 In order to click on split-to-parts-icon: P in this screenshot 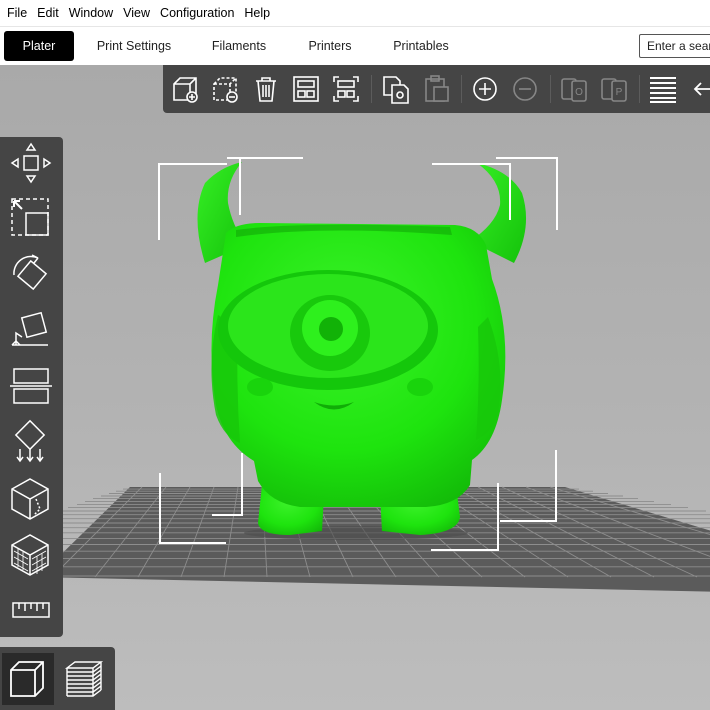, I will do `click(614, 89)`.